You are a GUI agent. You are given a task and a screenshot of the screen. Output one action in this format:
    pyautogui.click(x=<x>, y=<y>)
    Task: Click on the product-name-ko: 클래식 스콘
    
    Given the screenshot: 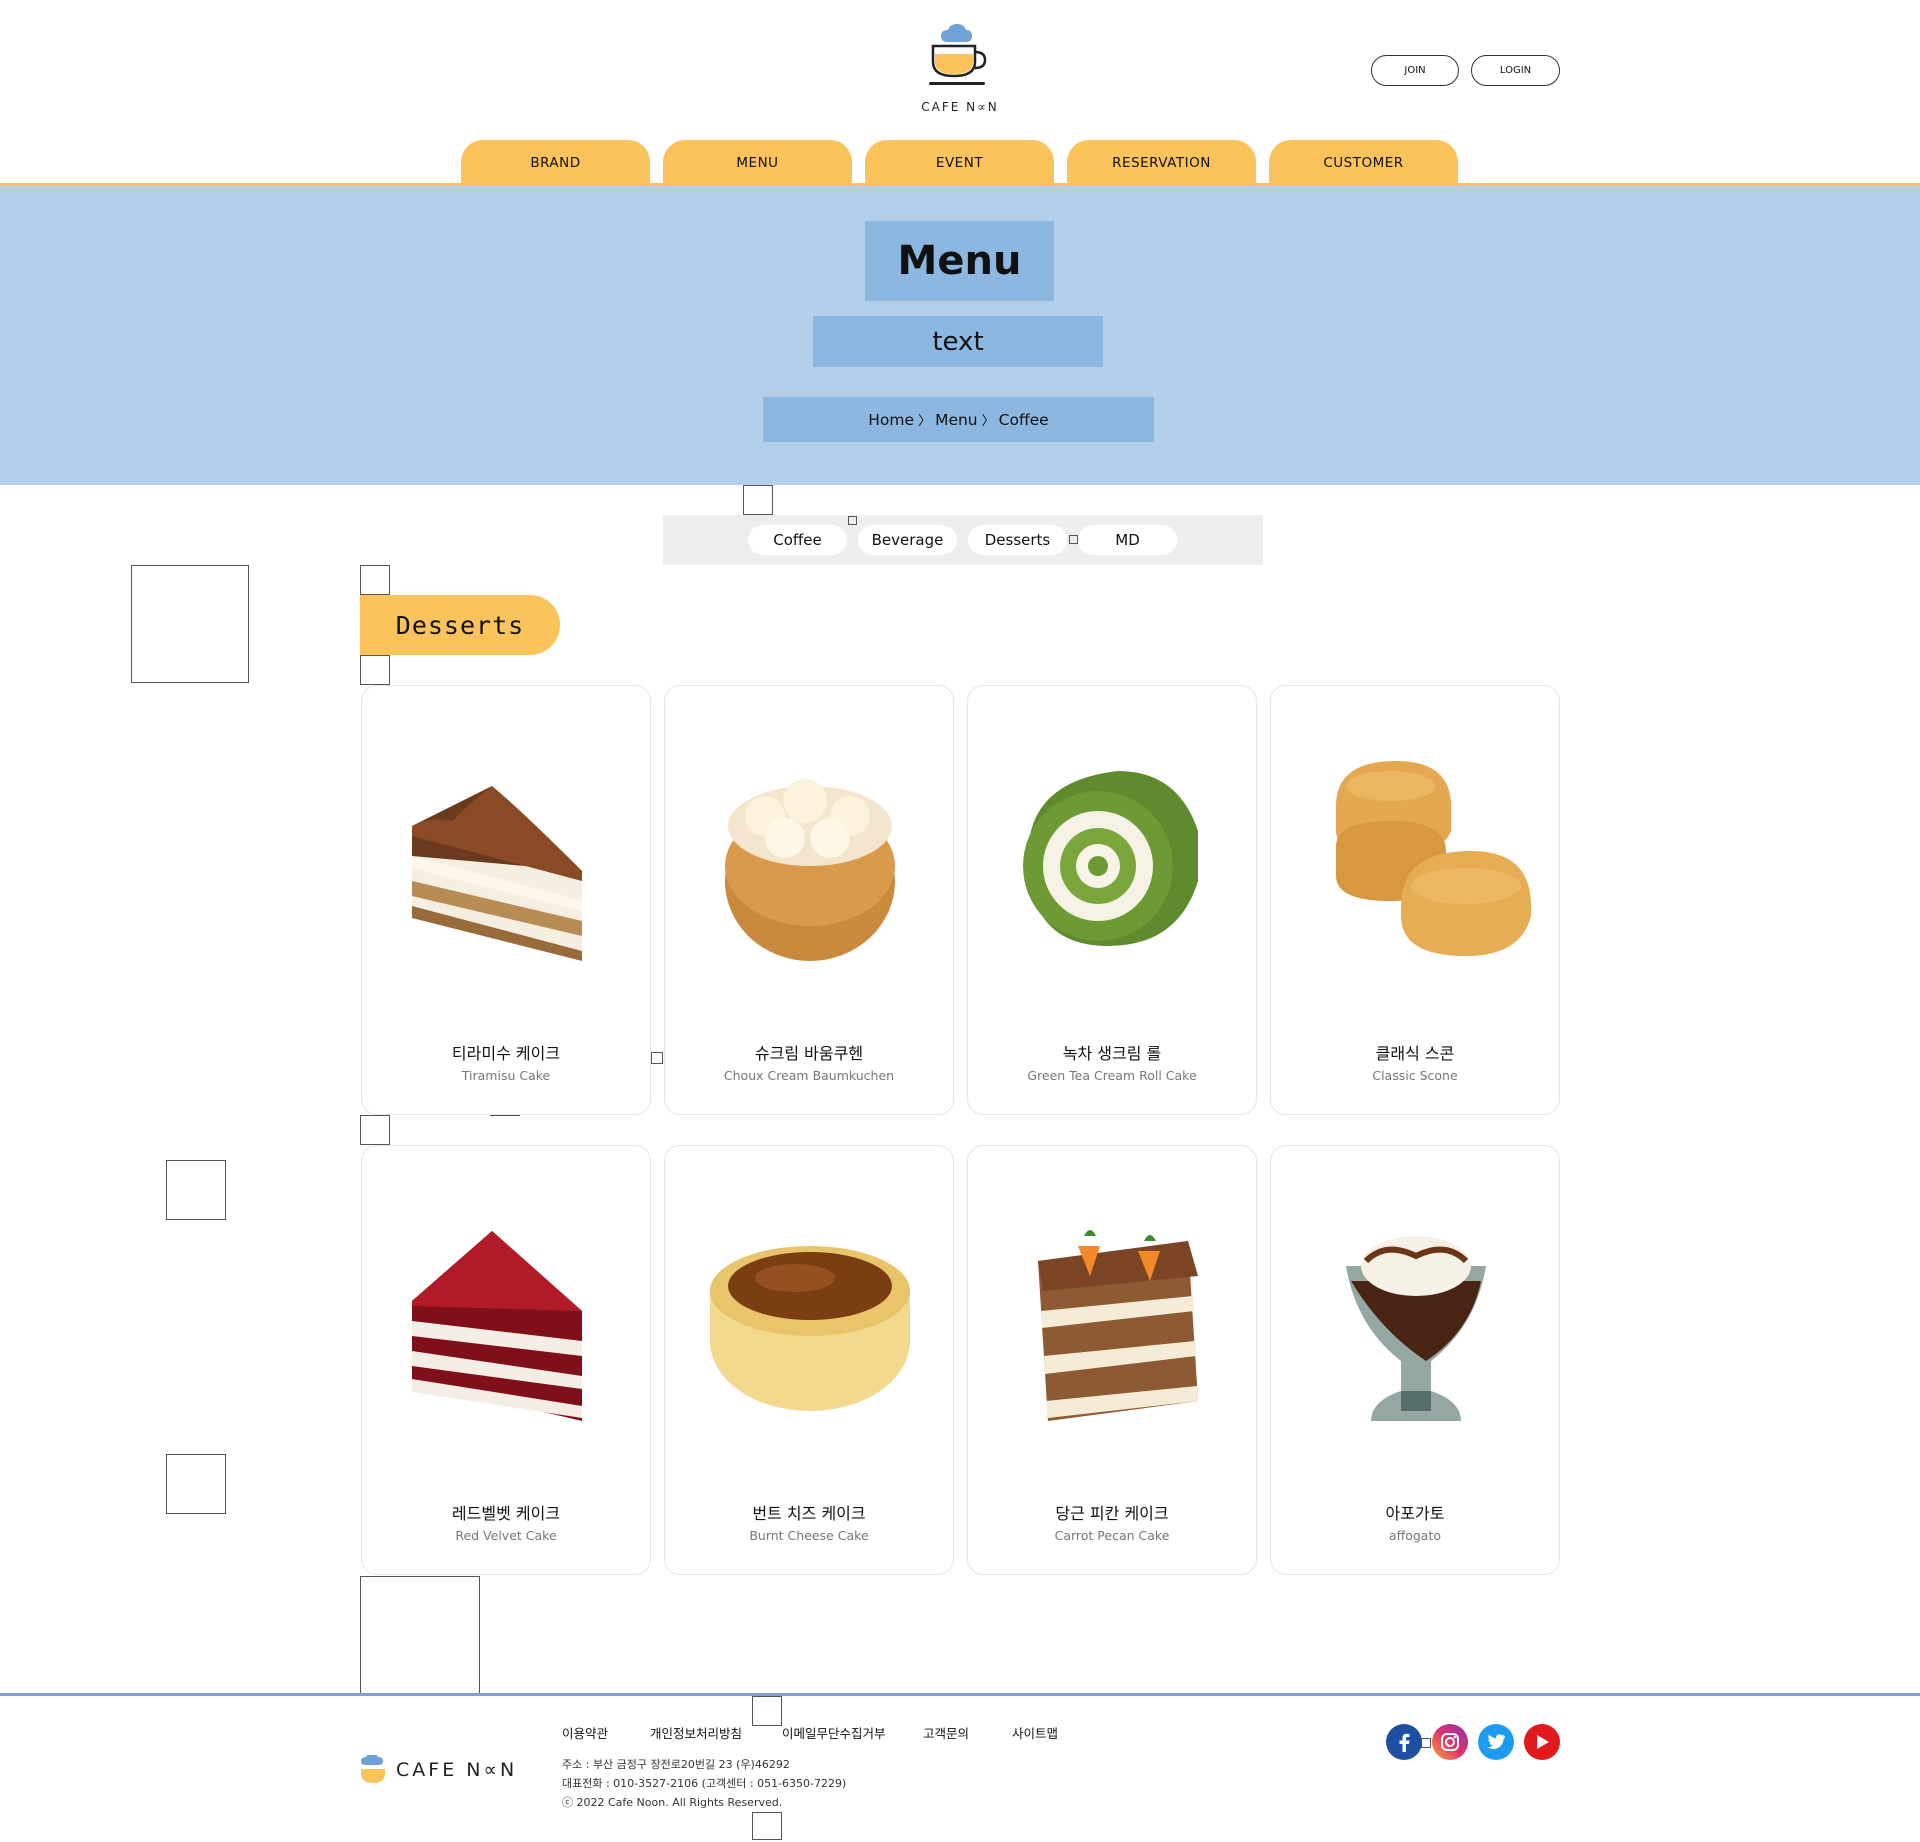 What is the action you would take?
    pyautogui.click(x=1415, y=1053)
    